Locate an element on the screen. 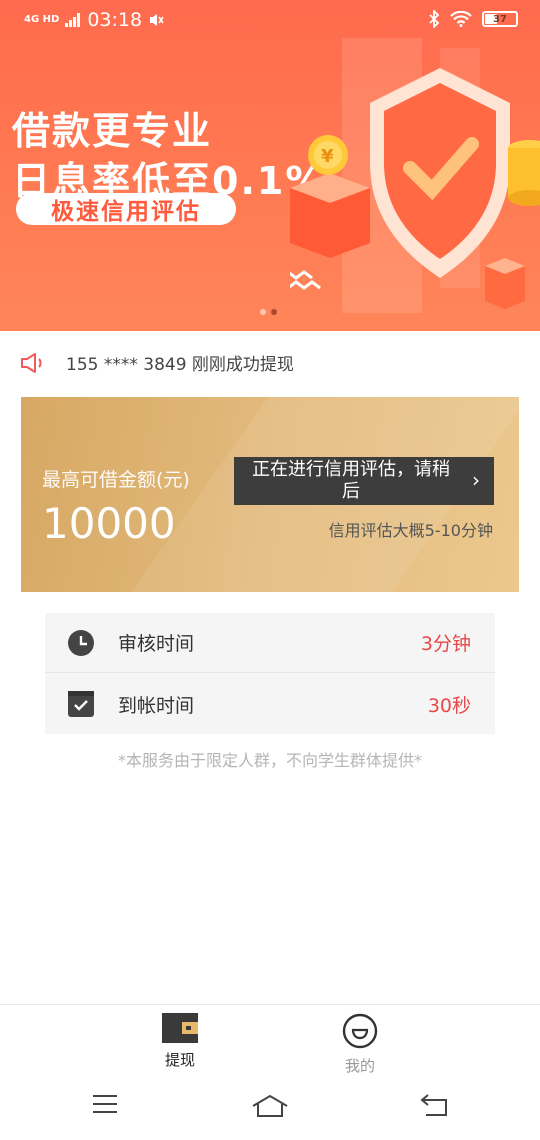 Image resolution: width=540 pixels, height=1140 pixels. clock-icon is located at coordinates (81, 642).